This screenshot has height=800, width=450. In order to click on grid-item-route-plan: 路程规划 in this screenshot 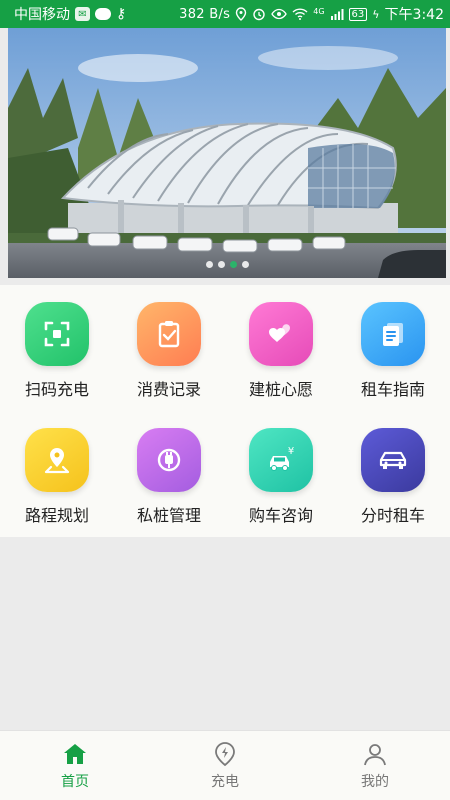, I will do `click(57, 474)`.